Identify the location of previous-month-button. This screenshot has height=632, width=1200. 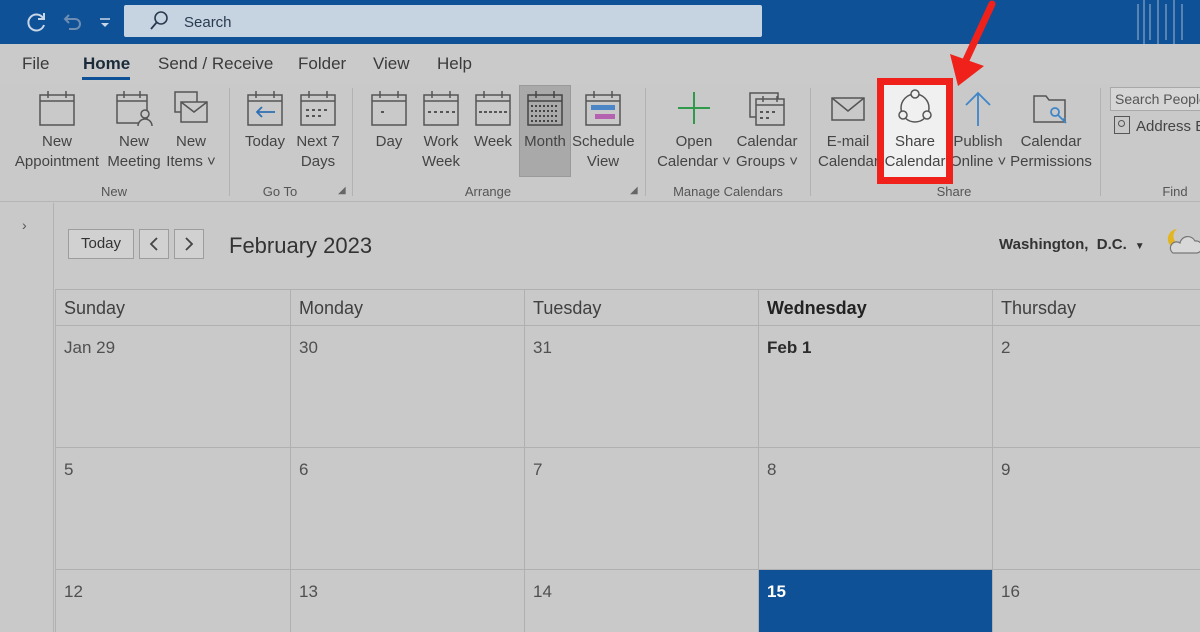
(154, 244).